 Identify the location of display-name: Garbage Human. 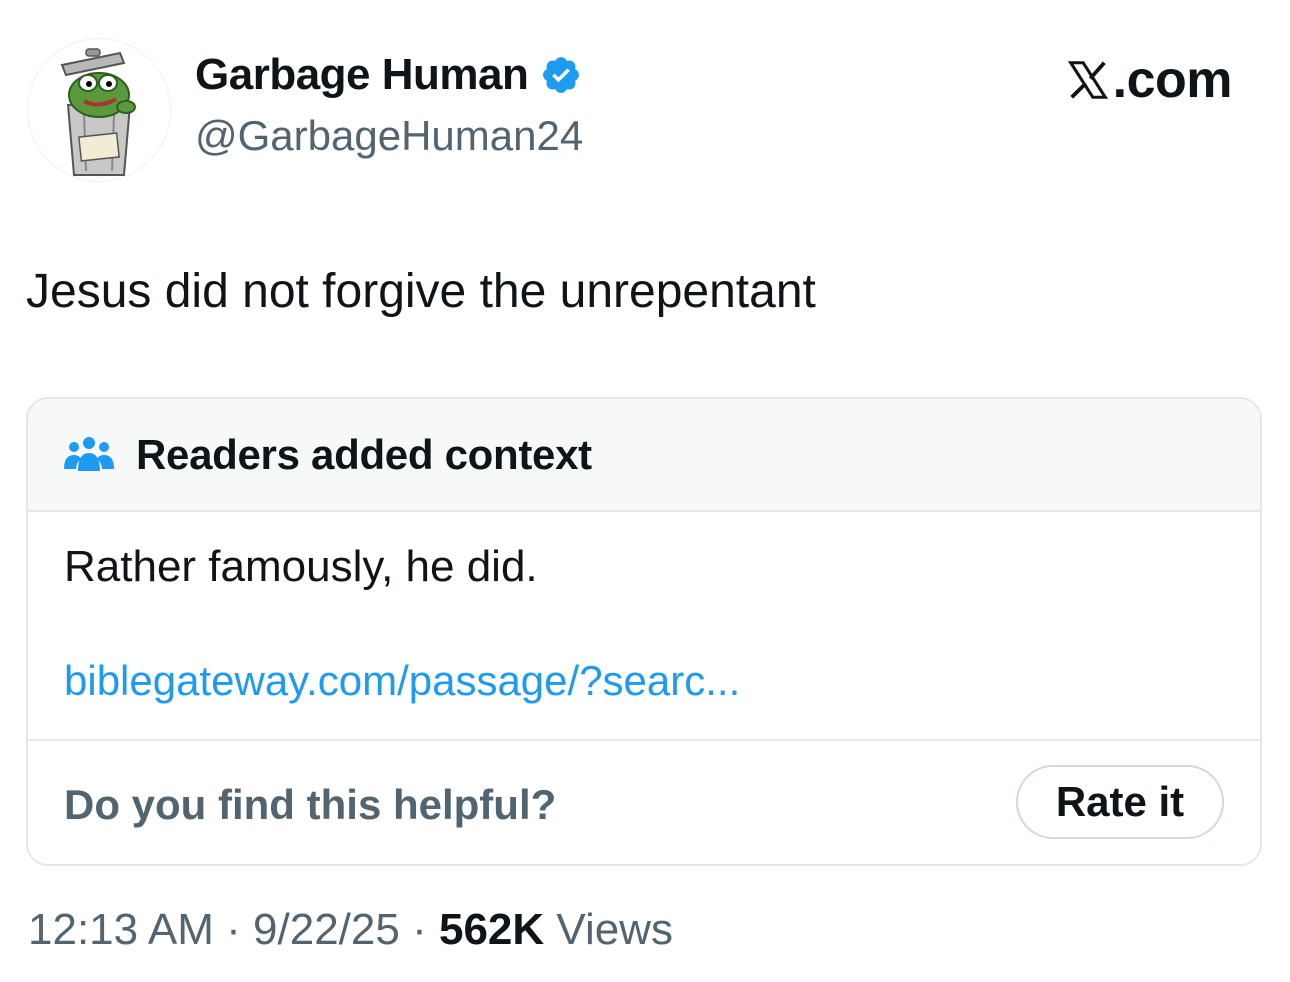
(388, 75).